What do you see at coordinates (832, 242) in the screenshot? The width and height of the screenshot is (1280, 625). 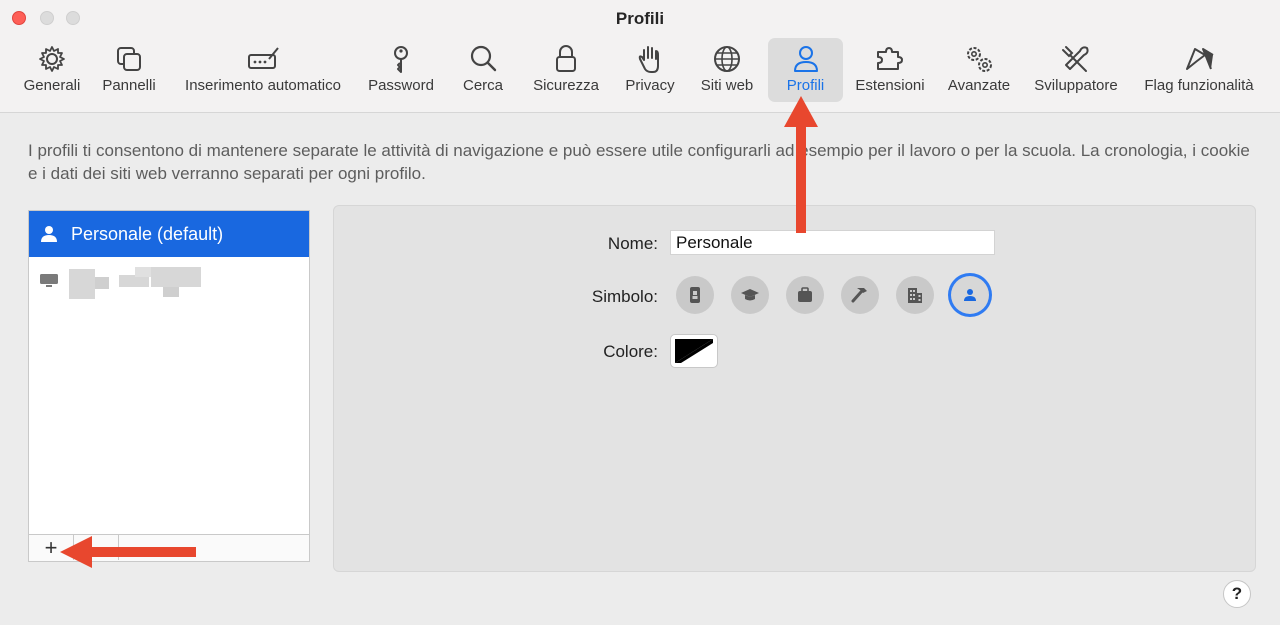 I see `name-field` at bounding box center [832, 242].